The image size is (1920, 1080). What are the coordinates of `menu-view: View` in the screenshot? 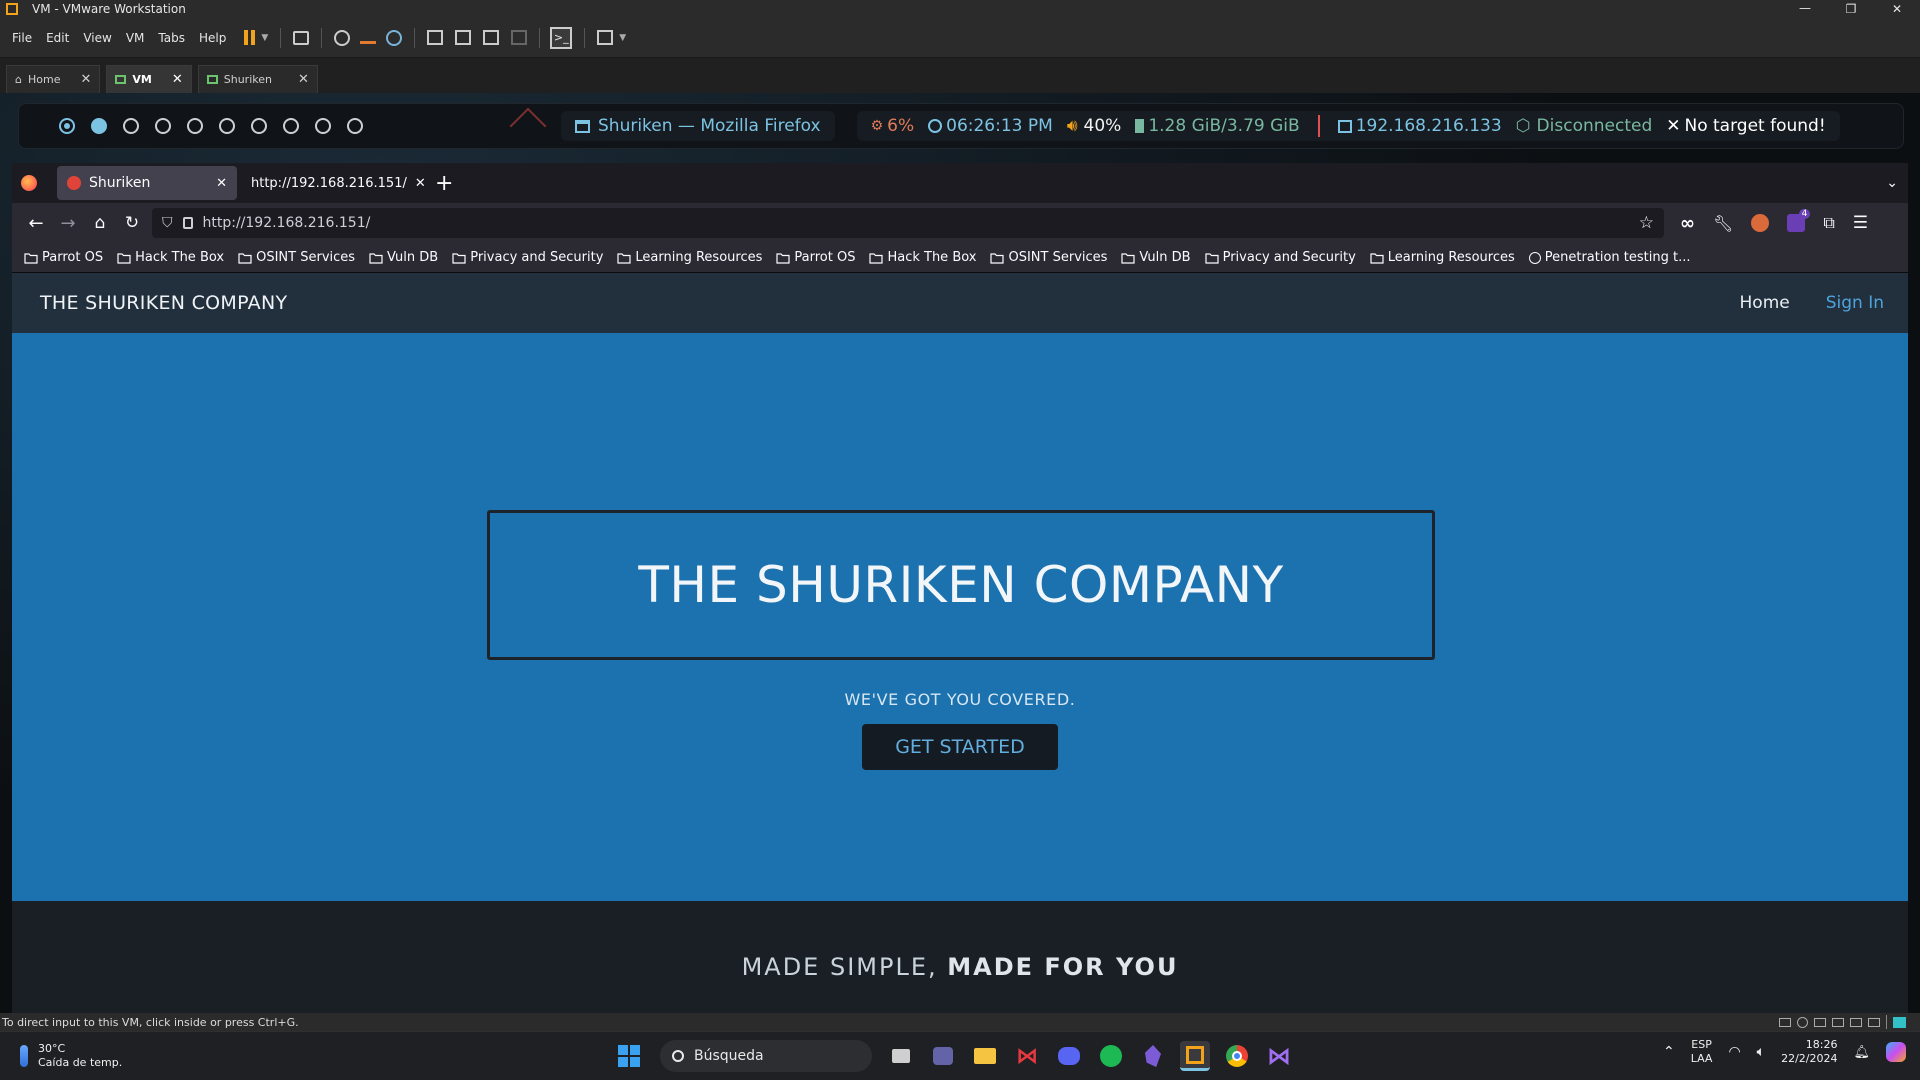 It's located at (97, 38).